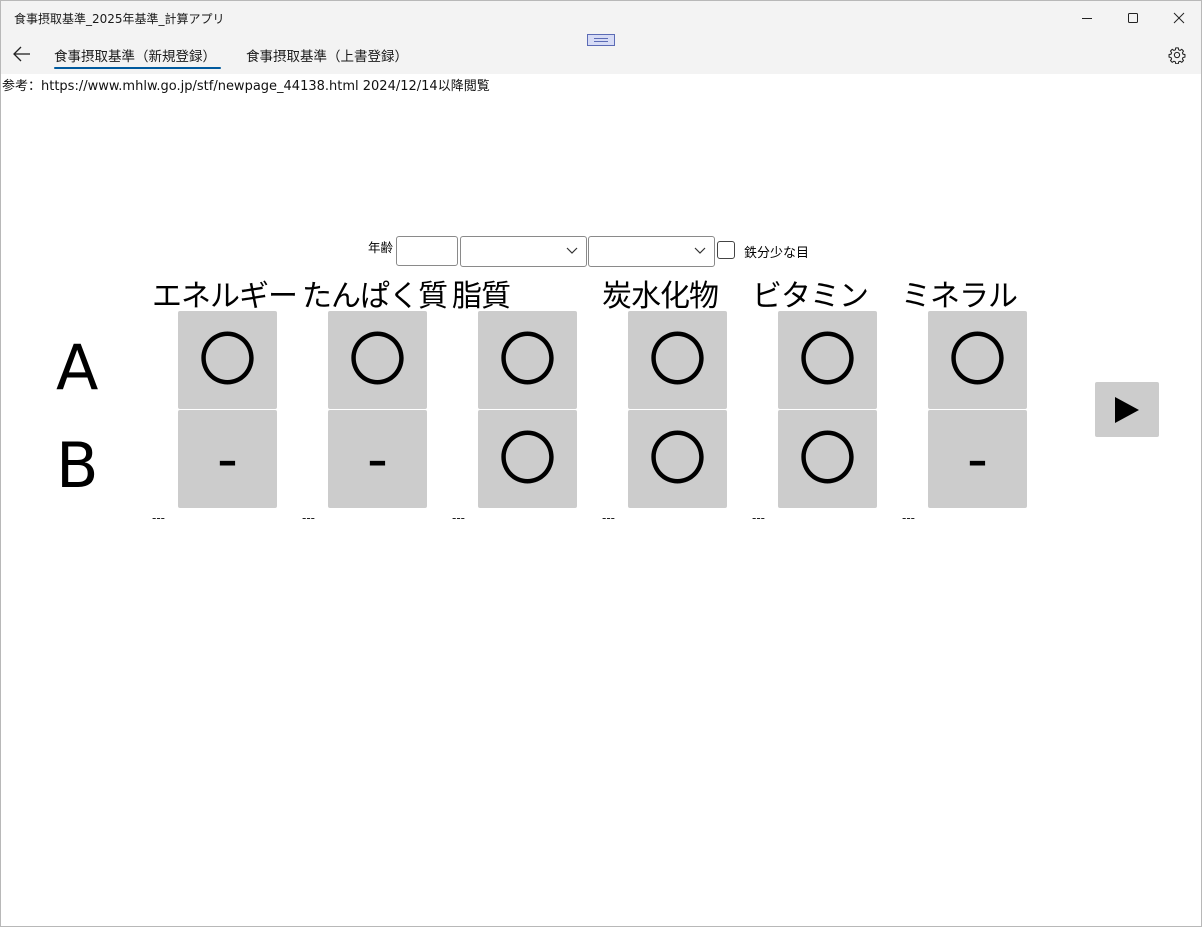  Describe the element at coordinates (827, 459) in the screenshot. I see `cell-b-vitamin: 〇` at that location.